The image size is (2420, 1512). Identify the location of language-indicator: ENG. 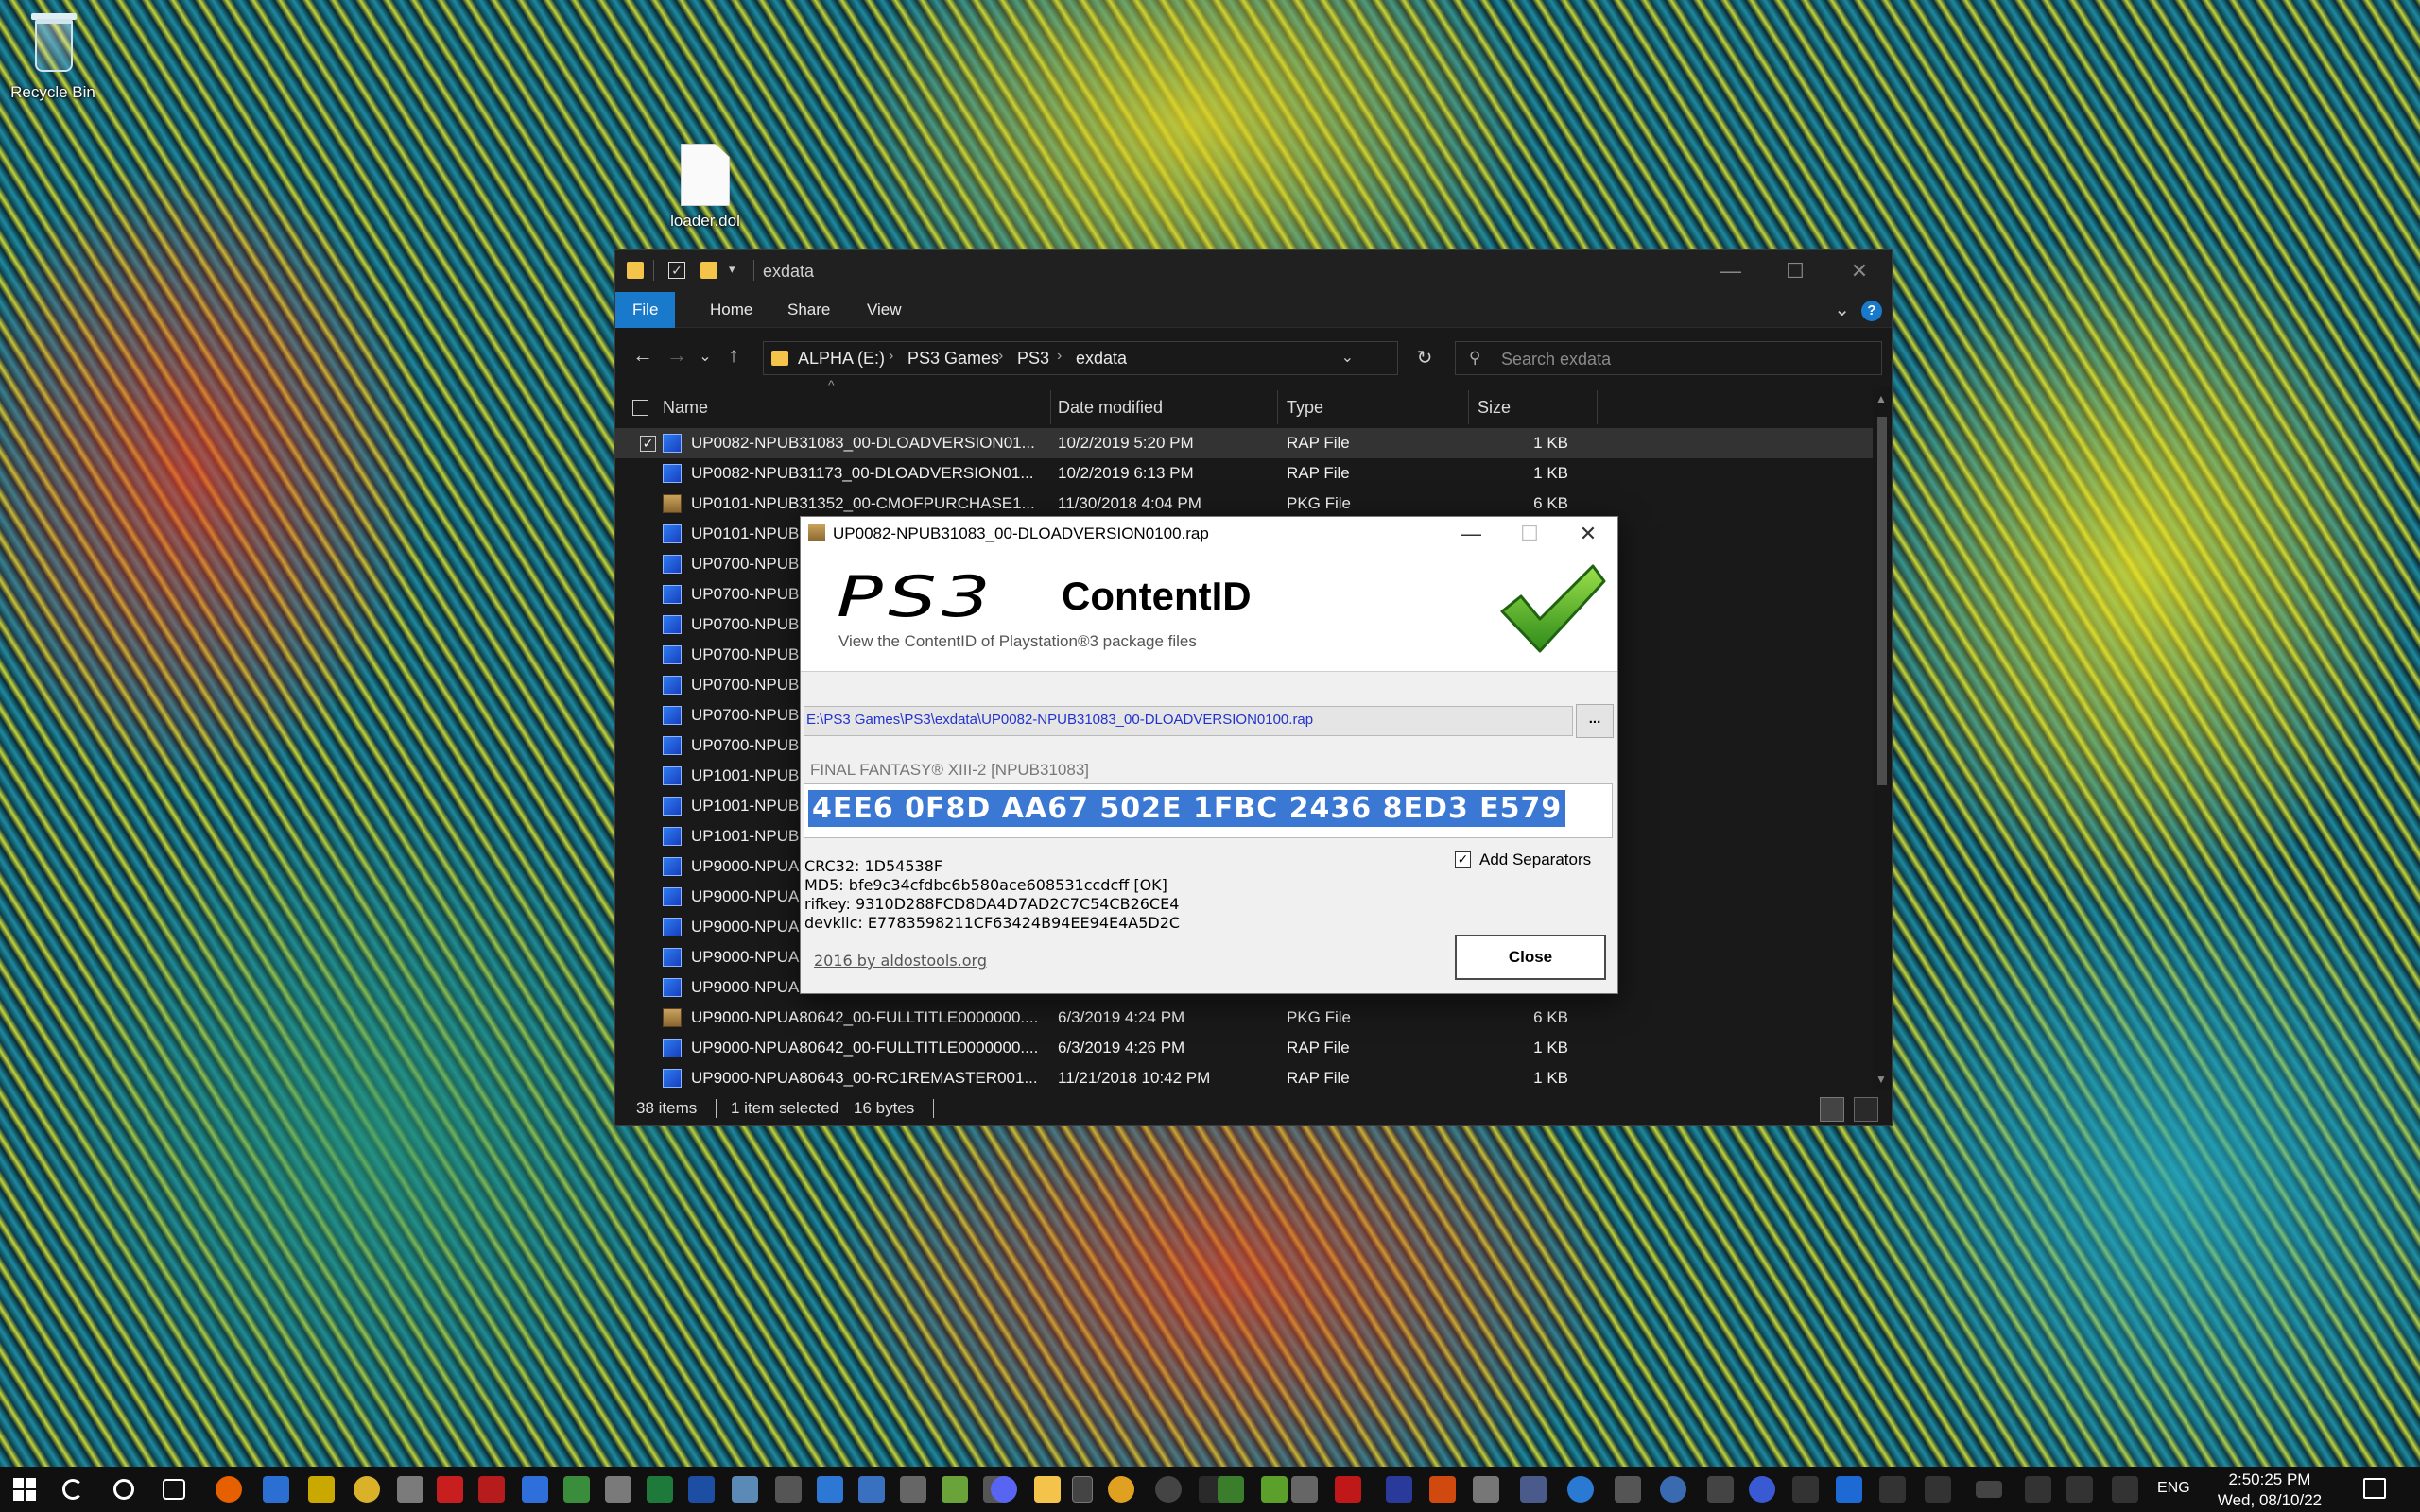
(2173, 1488).